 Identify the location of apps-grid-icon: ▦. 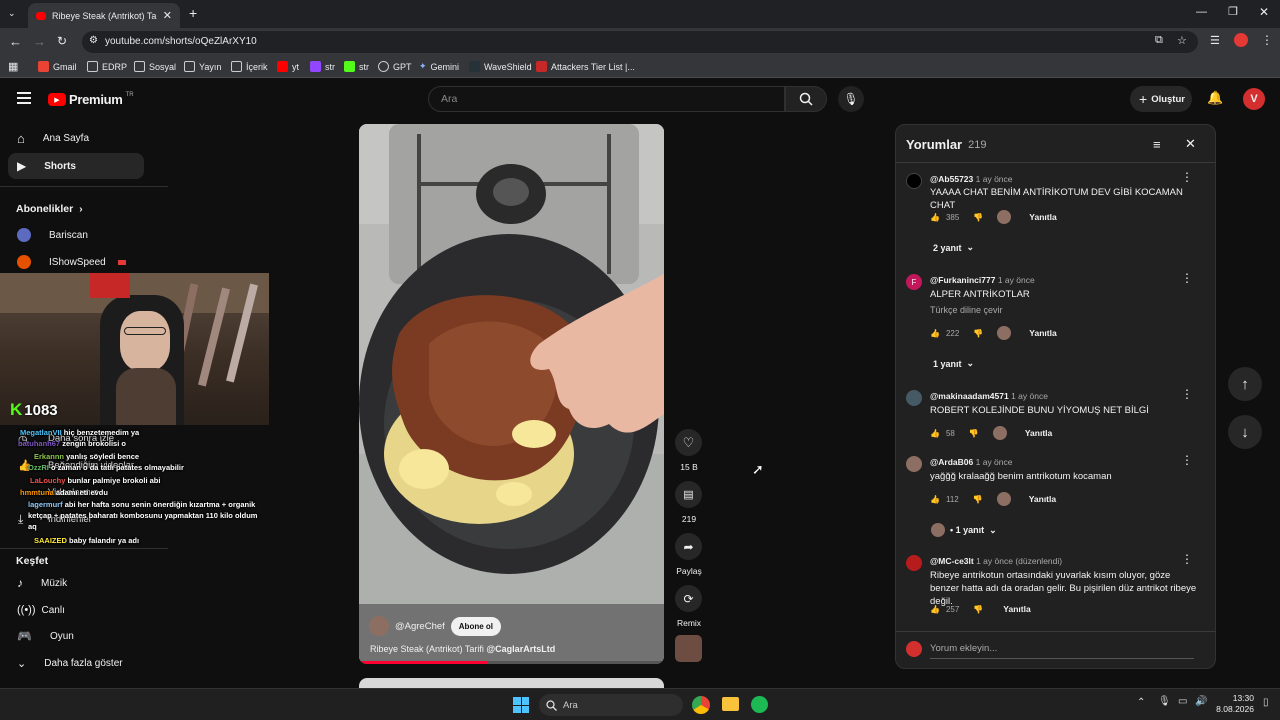
(13, 66).